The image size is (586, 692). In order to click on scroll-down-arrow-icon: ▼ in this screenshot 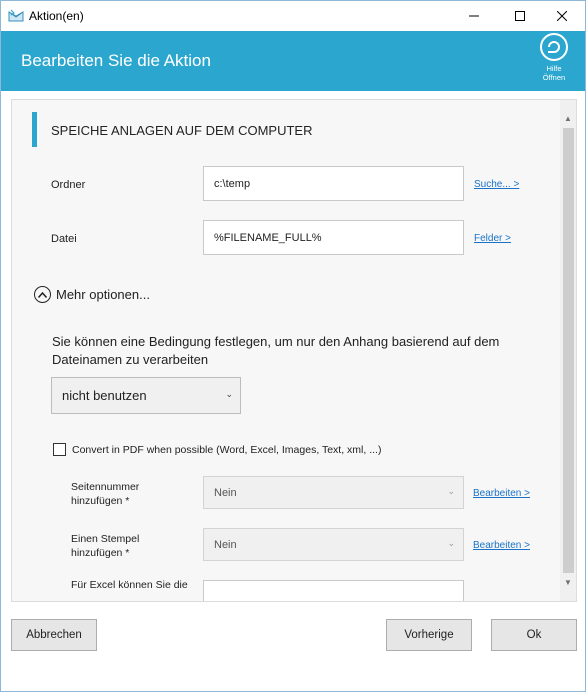, I will do `click(568, 582)`.